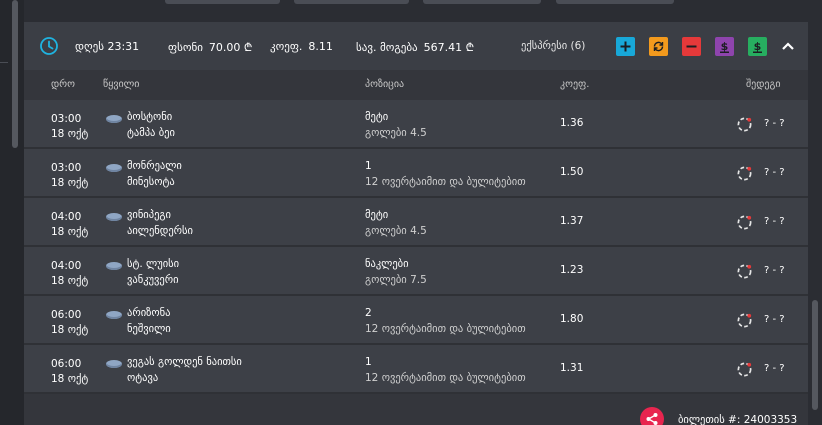  What do you see at coordinates (553, 46) in the screenshot?
I see `bet-type: ექსპრესი (6)` at bounding box center [553, 46].